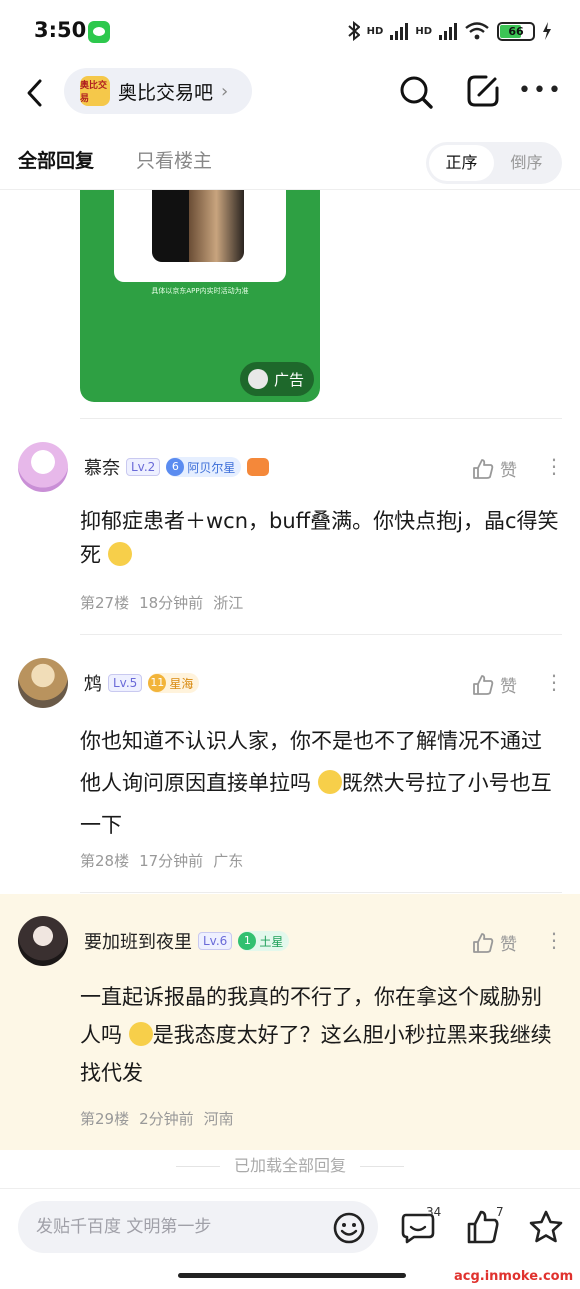 This screenshot has width=580, height=1289. I want to click on battery-level: 66, so click(516, 31).